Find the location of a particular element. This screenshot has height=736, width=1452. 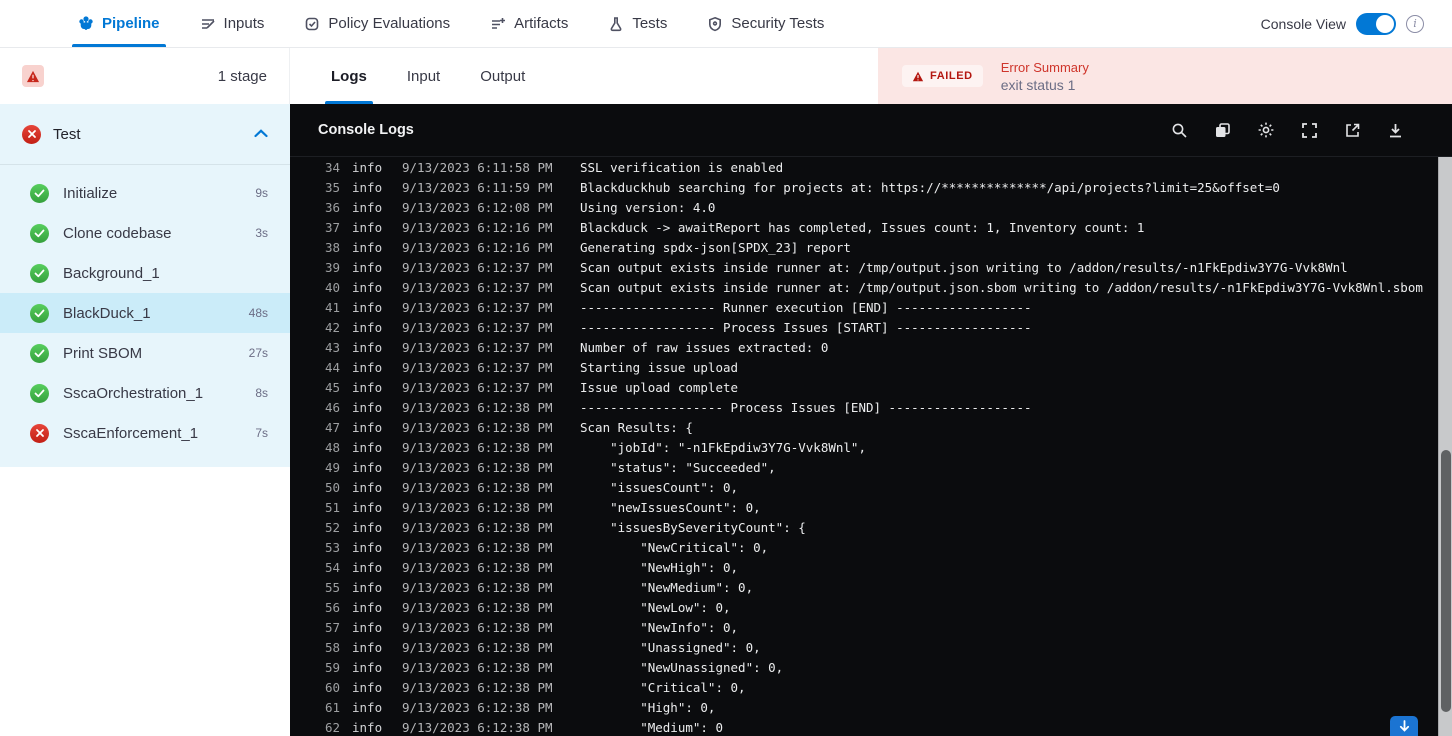

log-message: "NewCritical": 0, is located at coordinates (674, 547).